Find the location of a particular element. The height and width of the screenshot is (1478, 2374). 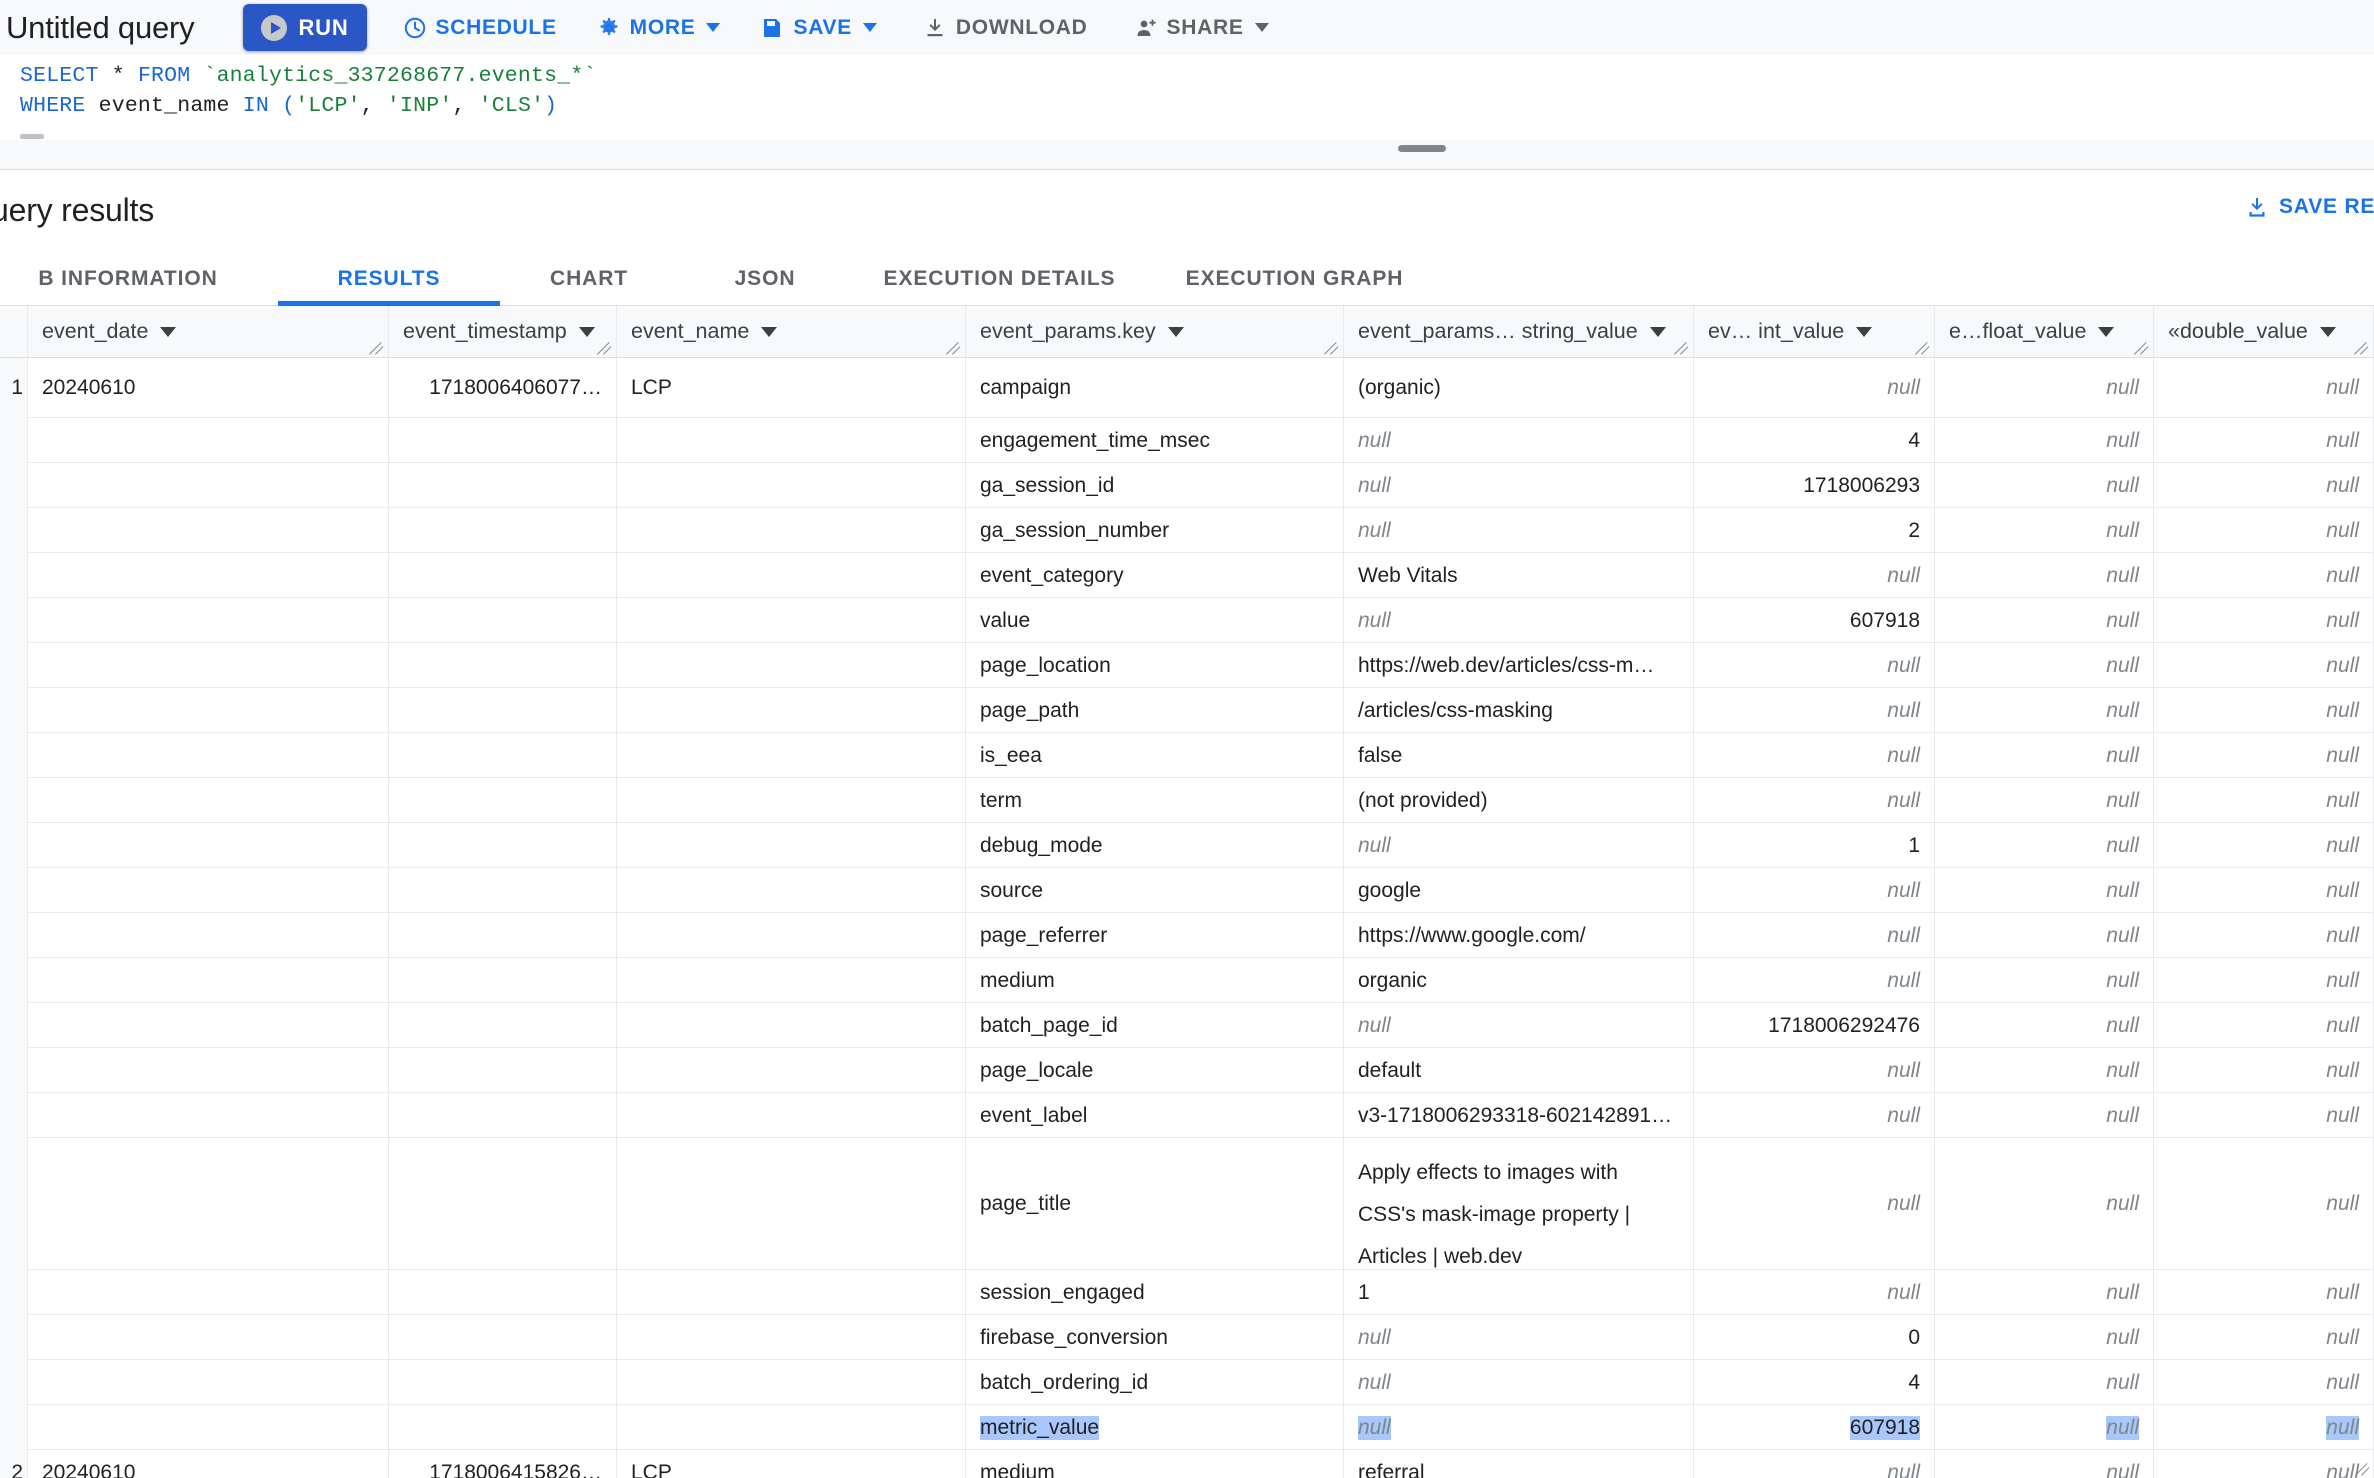

table-row: firebase_conversion null 0 null null is located at coordinates (1187, 1337).